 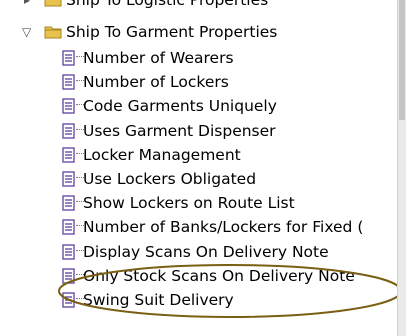 I want to click on tree-leaf-label: Swing Suit Delivery, so click(x=158, y=300).